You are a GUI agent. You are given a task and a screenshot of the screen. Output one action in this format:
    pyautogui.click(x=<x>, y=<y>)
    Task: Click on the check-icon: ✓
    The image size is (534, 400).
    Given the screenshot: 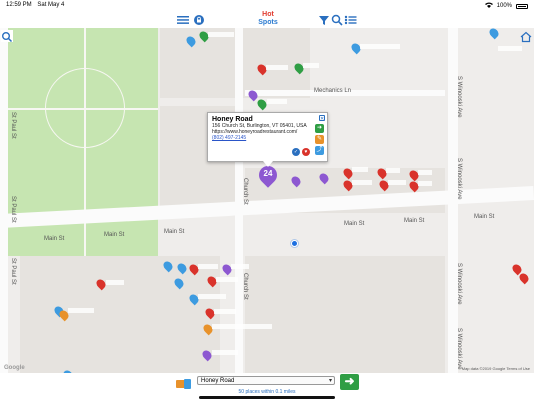 What is the action you would take?
    pyautogui.click(x=296, y=152)
    